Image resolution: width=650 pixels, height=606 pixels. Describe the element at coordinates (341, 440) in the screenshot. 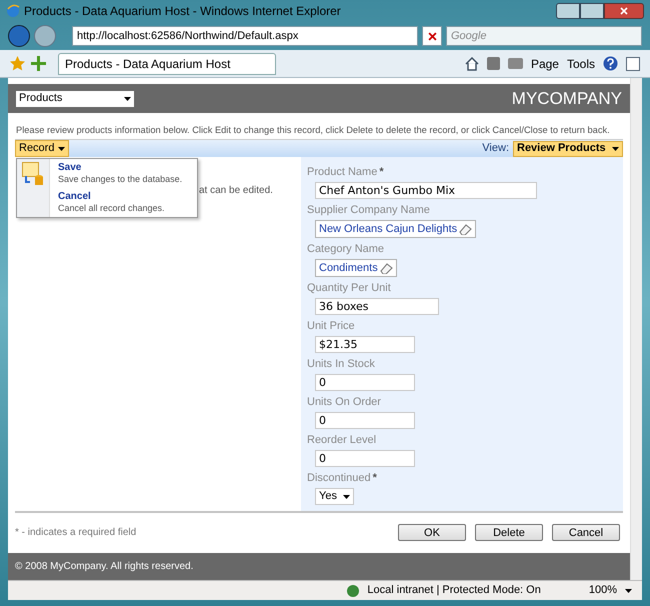

I see `field-label: Reorder Level` at that location.